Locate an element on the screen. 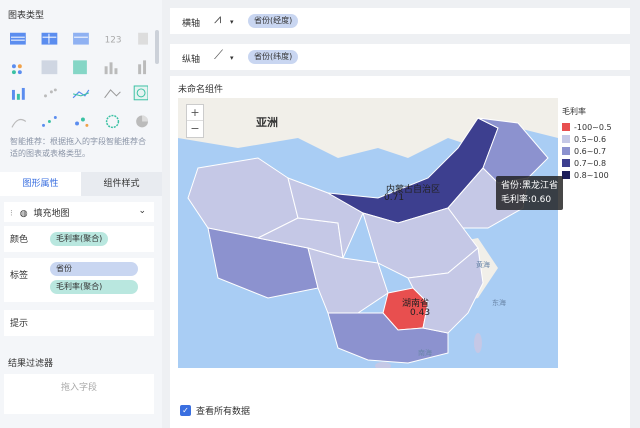 Image resolution: width=640 pixels, height=428 pixels. sea-label: 东海 is located at coordinates (499, 303).